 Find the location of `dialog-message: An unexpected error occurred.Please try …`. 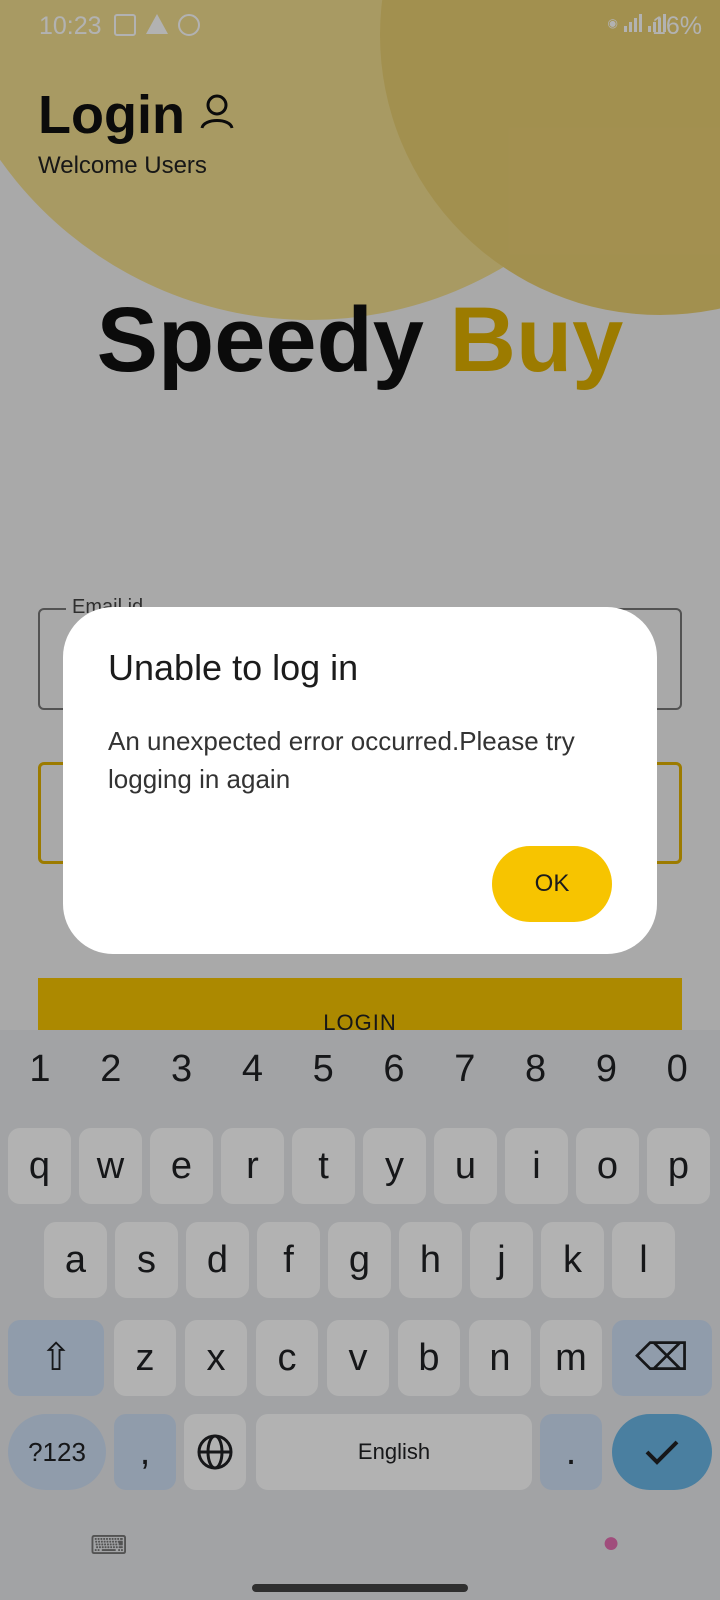

dialog-message: An unexpected error occurred.Please try … is located at coordinates (341, 760).